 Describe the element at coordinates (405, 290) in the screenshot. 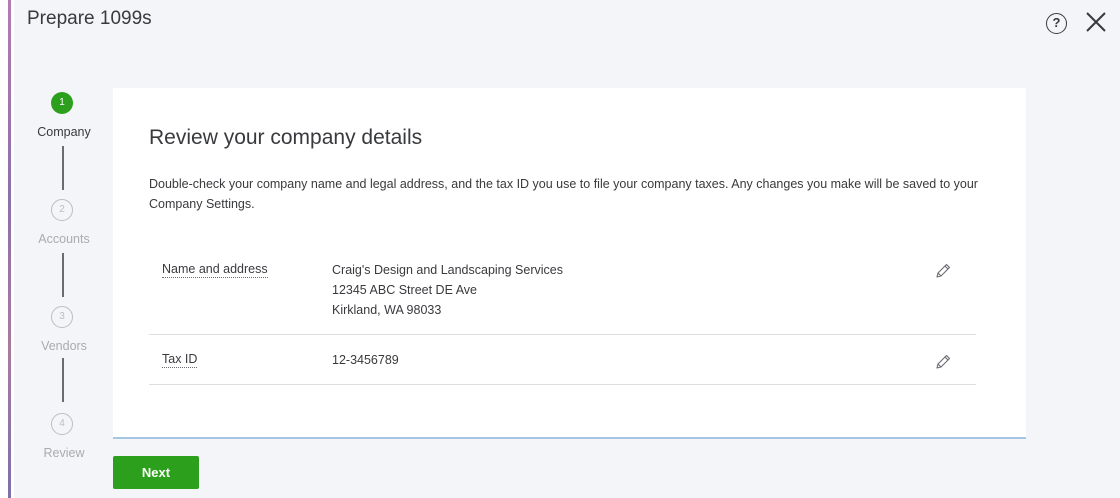

I see `street-address: 12345 ABC Street DE Ave` at that location.